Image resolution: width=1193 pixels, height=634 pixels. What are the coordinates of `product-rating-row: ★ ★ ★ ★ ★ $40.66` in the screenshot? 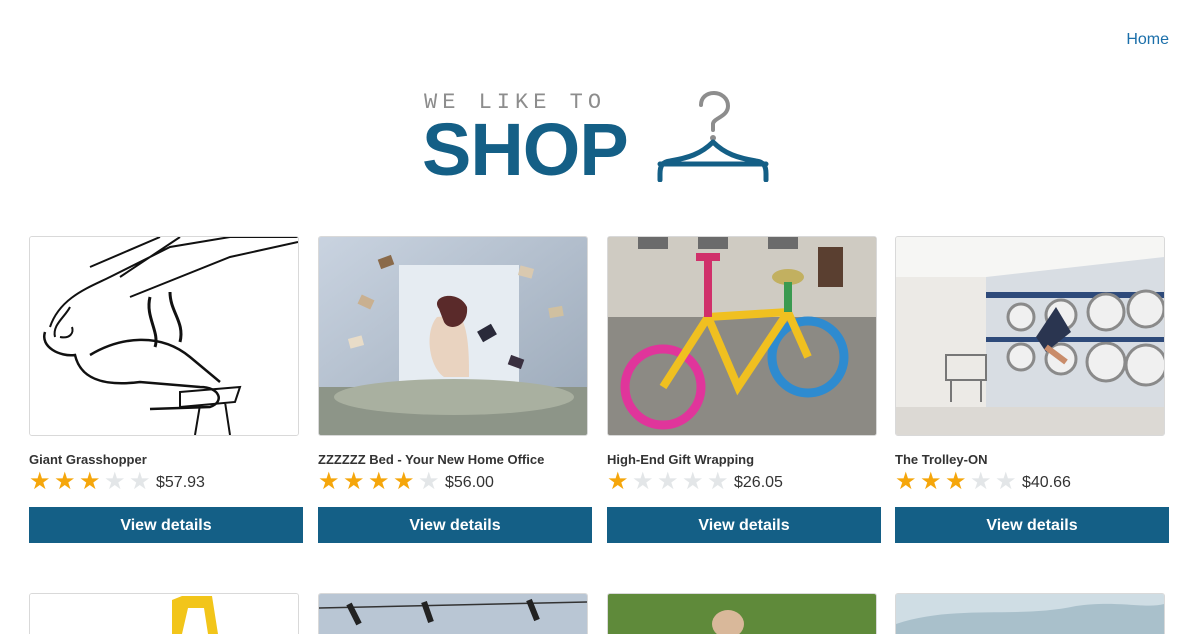 It's located at (1032, 481).